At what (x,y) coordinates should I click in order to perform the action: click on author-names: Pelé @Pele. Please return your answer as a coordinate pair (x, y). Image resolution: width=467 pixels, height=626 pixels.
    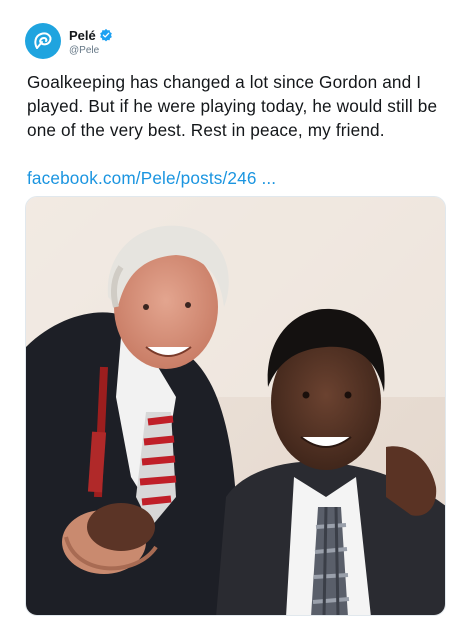
    Looking at the image, I should click on (91, 41).